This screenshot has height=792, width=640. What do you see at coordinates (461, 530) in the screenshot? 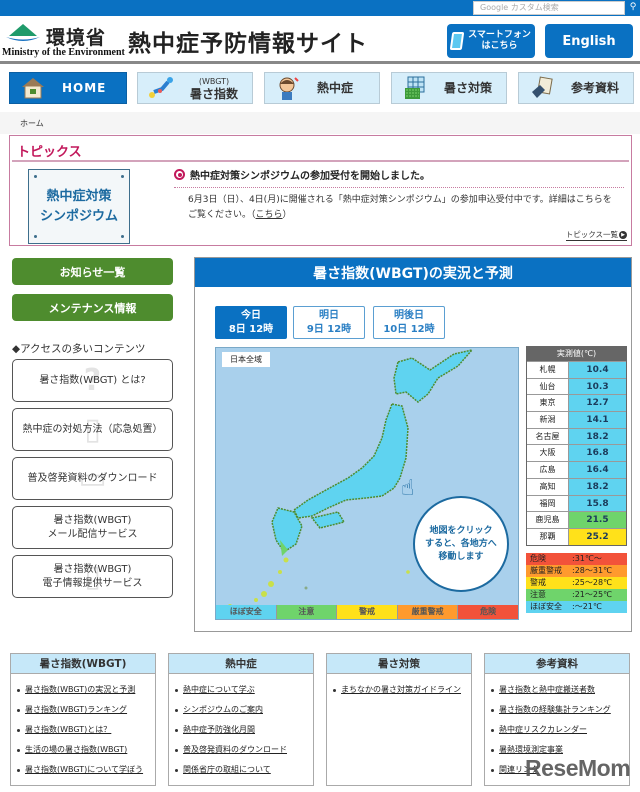
I see `hint-line-1: 地図をクリック` at bounding box center [461, 530].